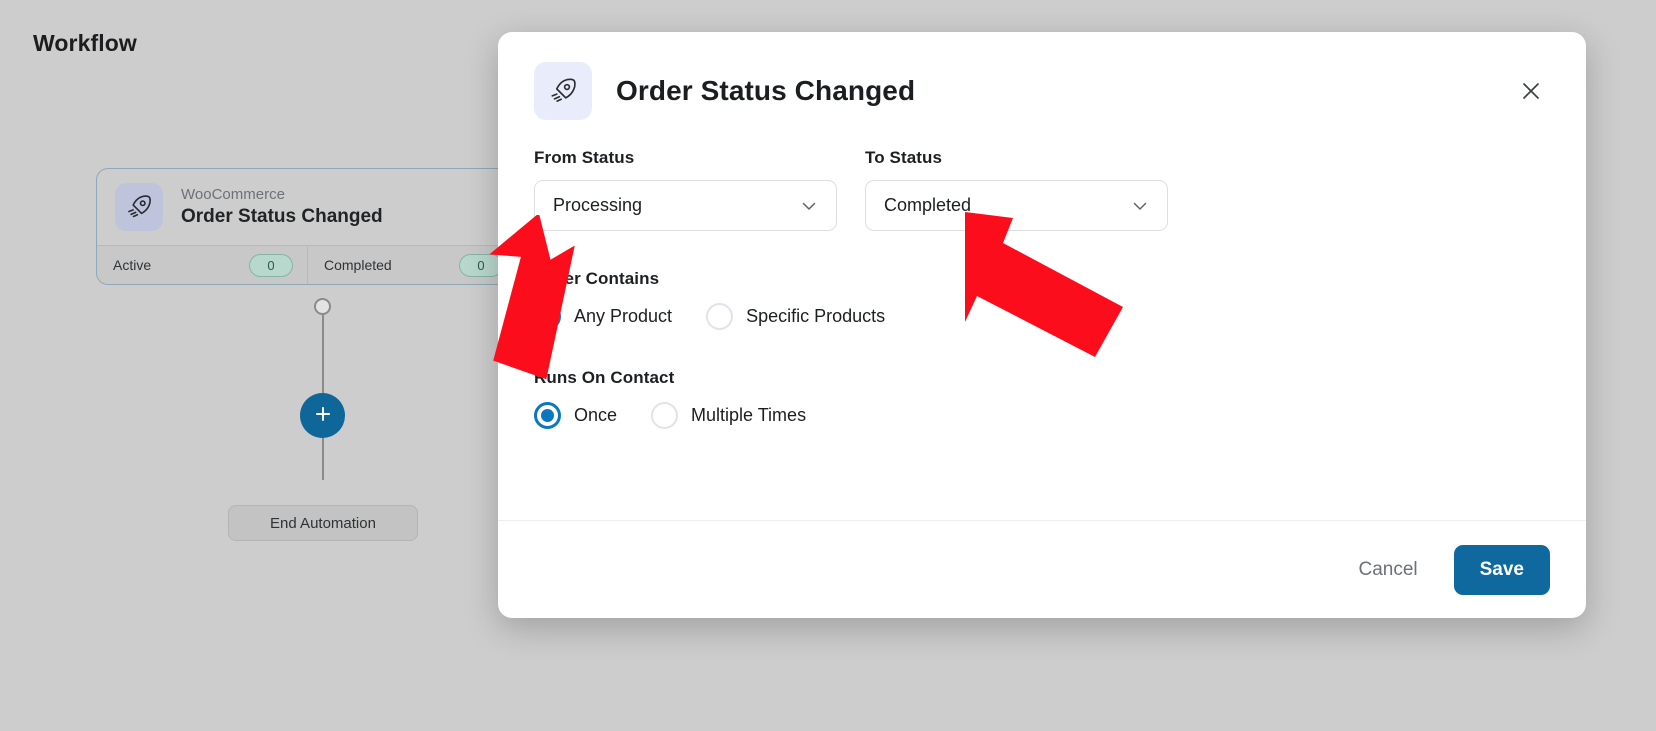 Image resolution: width=1656 pixels, height=731 pixels. What do you see at coordinates (904, 157) in the screenshot?
I see `to-status-label: To Status` at bounding box center [904, 157].